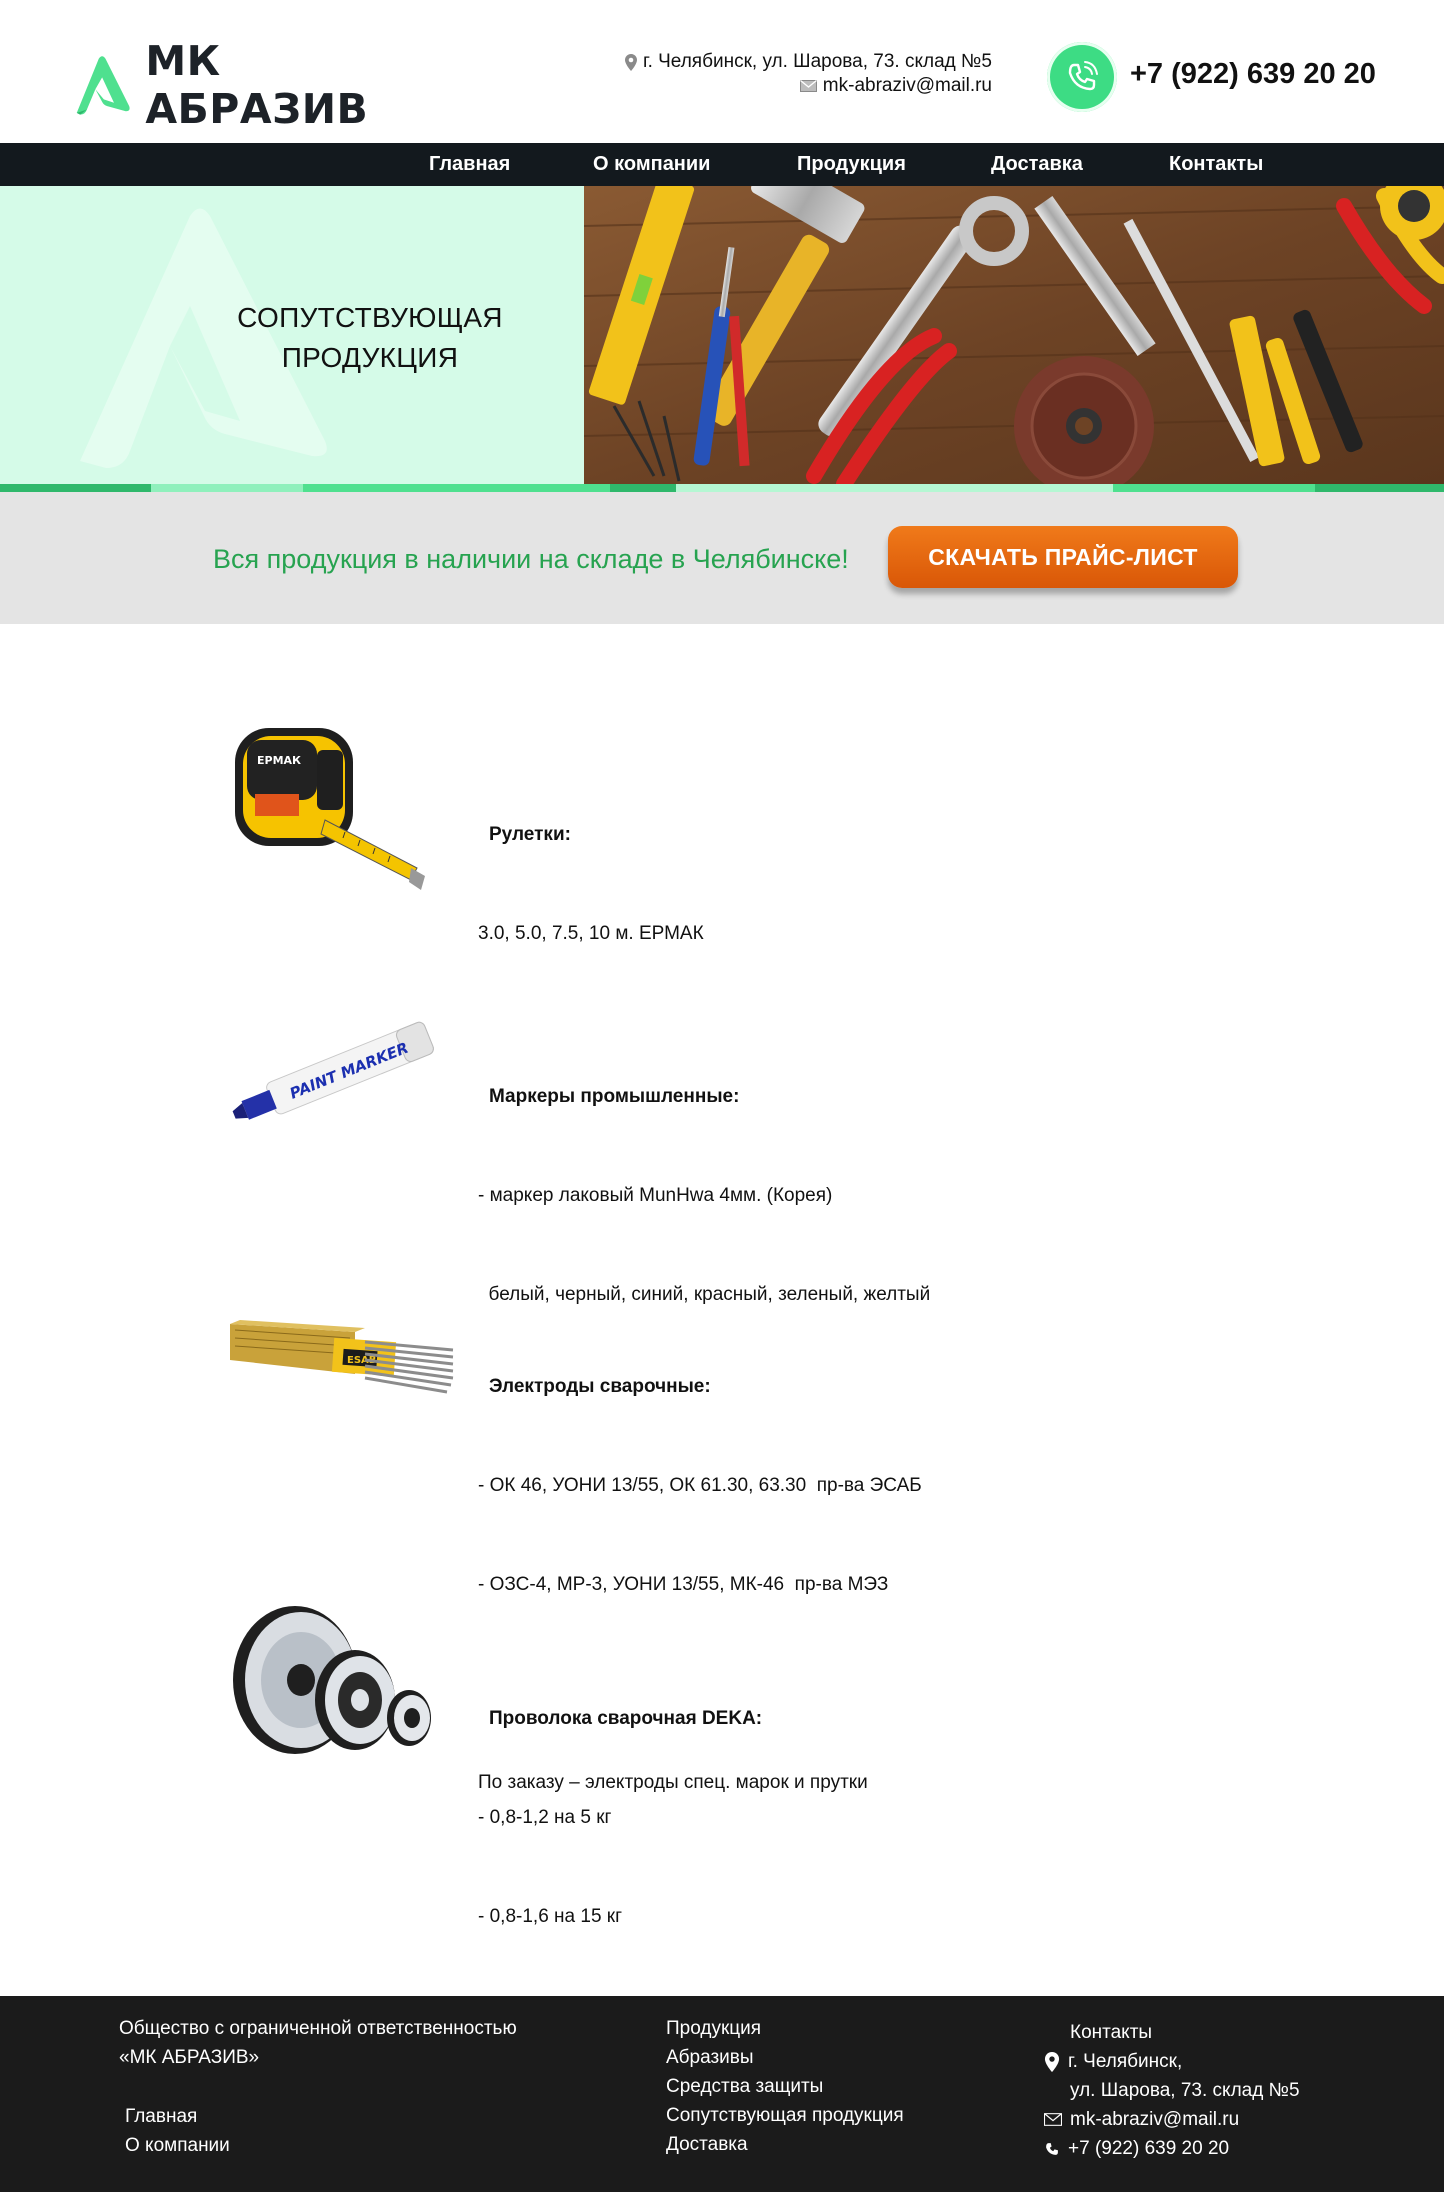  What do you see at coordinates (907, 86) in the screenshot?
I see `header-email-text: mk-abraziv@mail.ru` at bounding box center [907, 86].